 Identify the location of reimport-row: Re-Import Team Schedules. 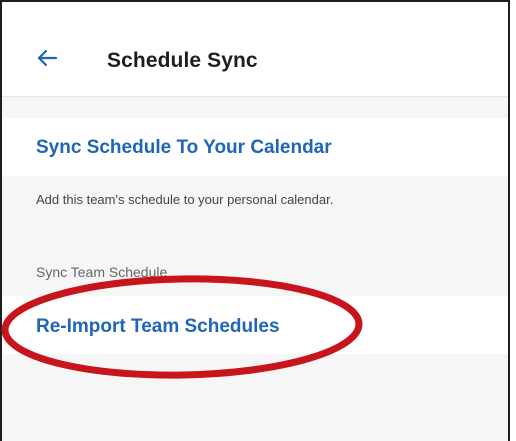
(255, 325).